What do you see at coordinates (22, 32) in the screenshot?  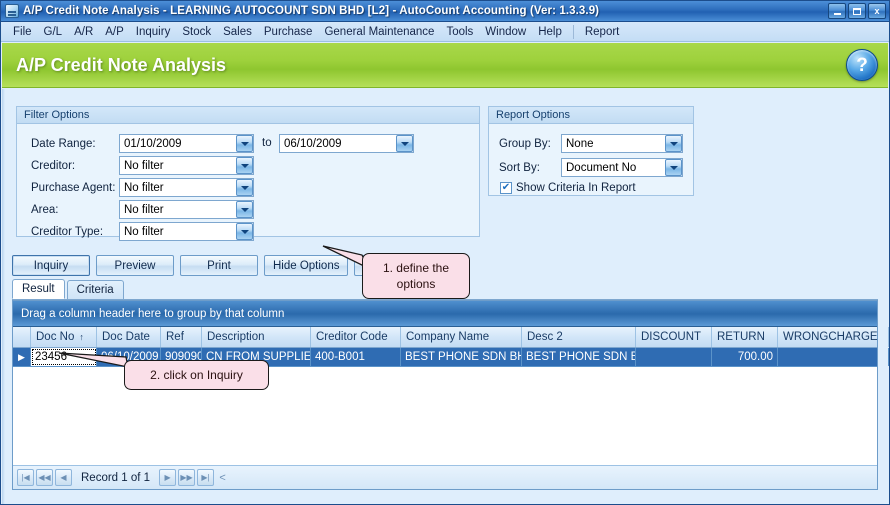 I see `menu-item-file: File` at bounding box center [22, 32].